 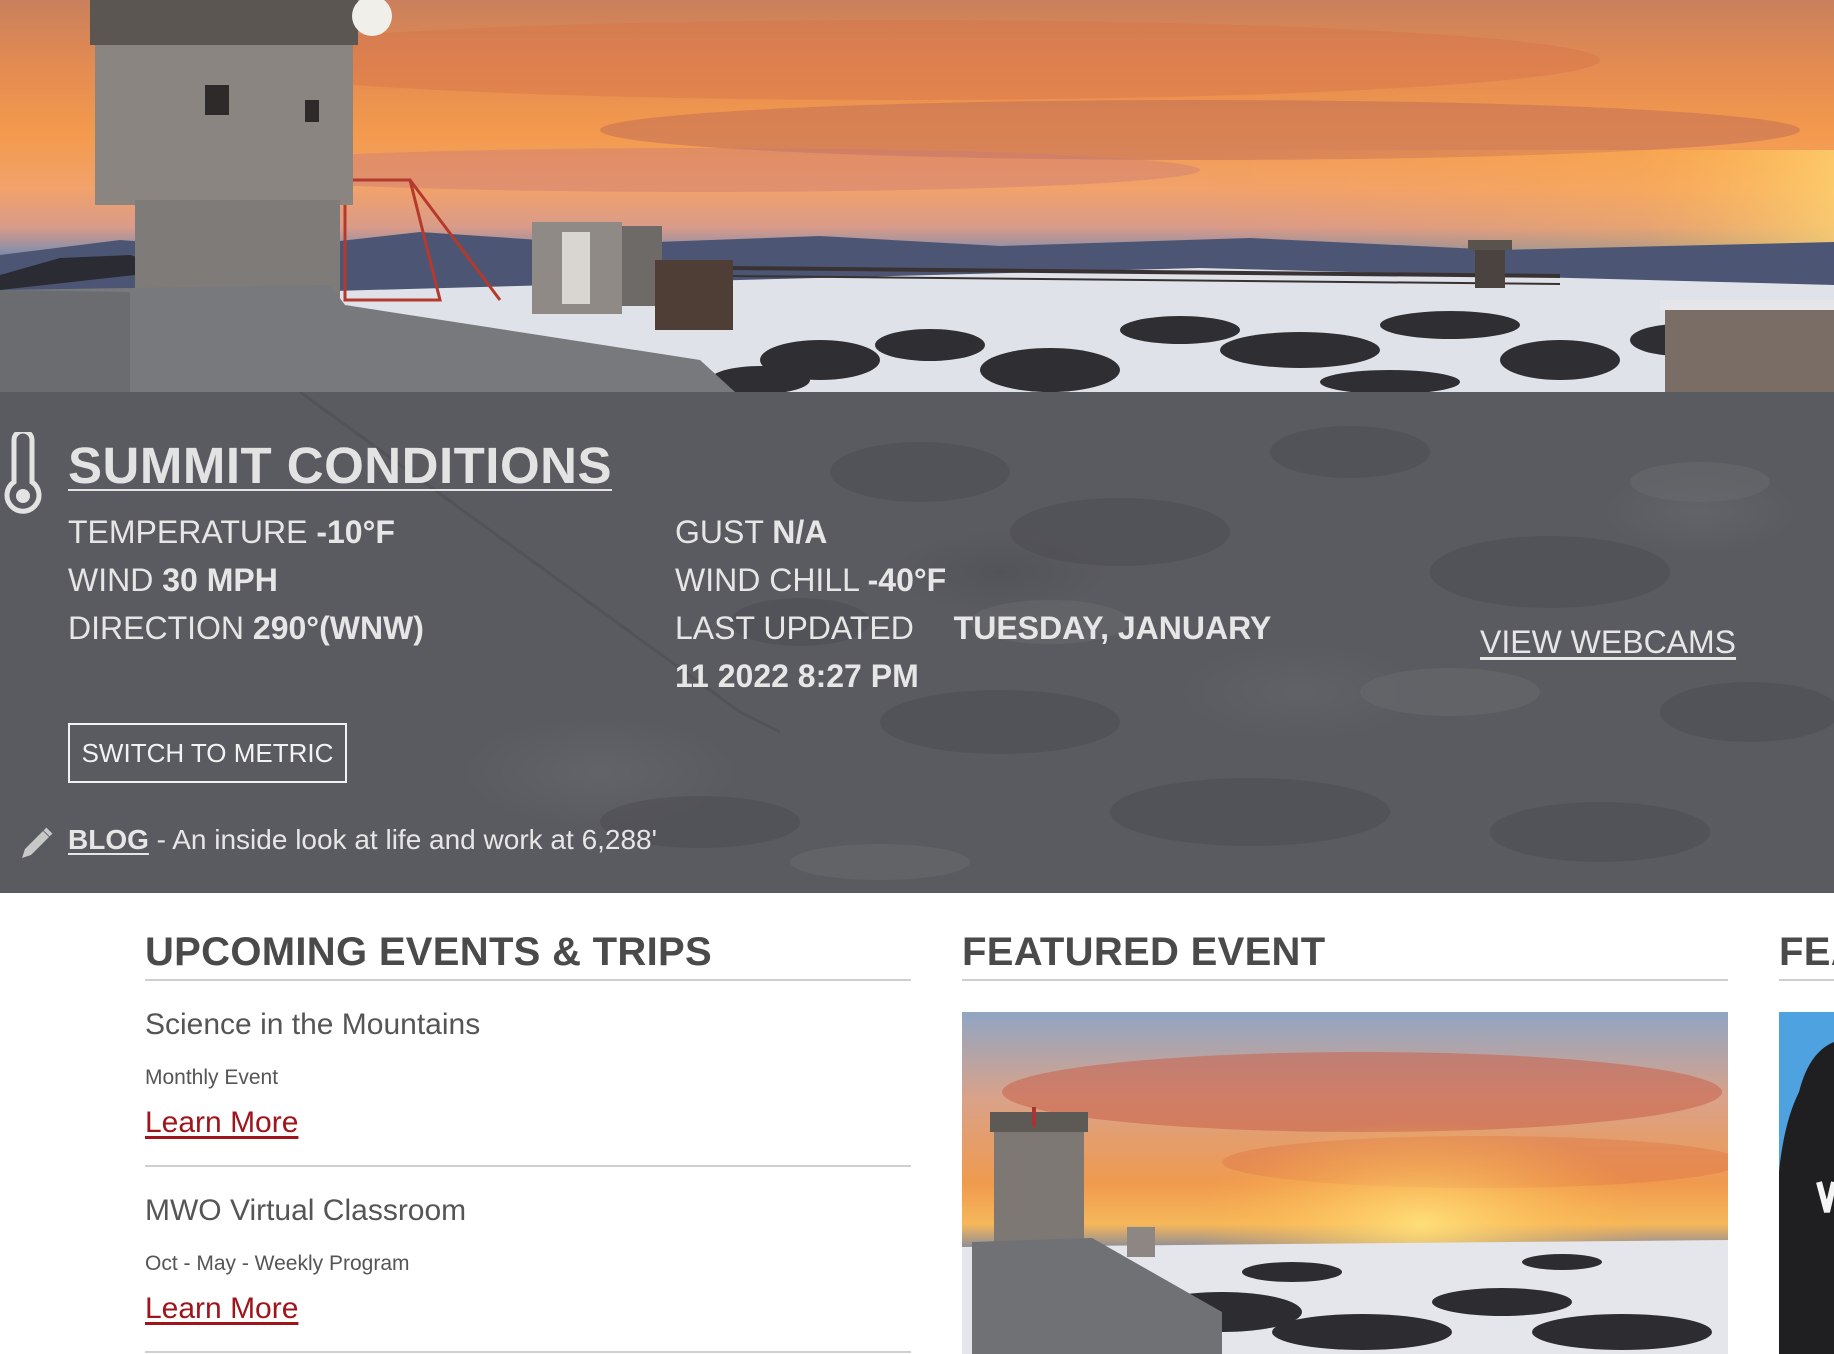 I want to click on blog-link: BLOG, so click(x=108, y=839).